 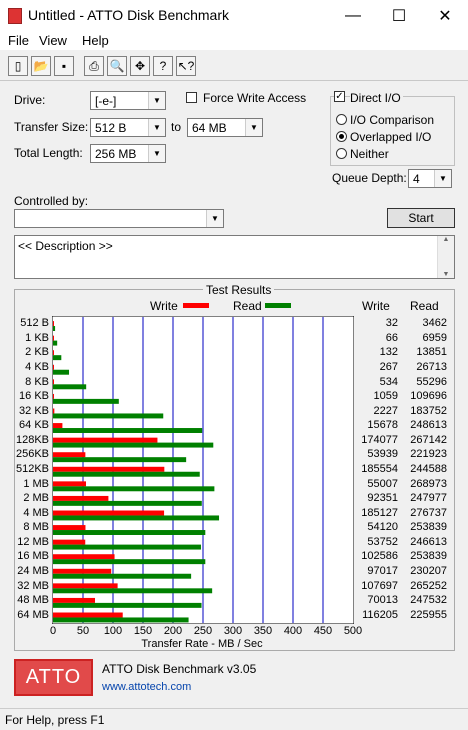 What do you see at coordinates (30, 100) in the screenshot?
I see `drive-label: Drive:` at bounding box center [30, 100].